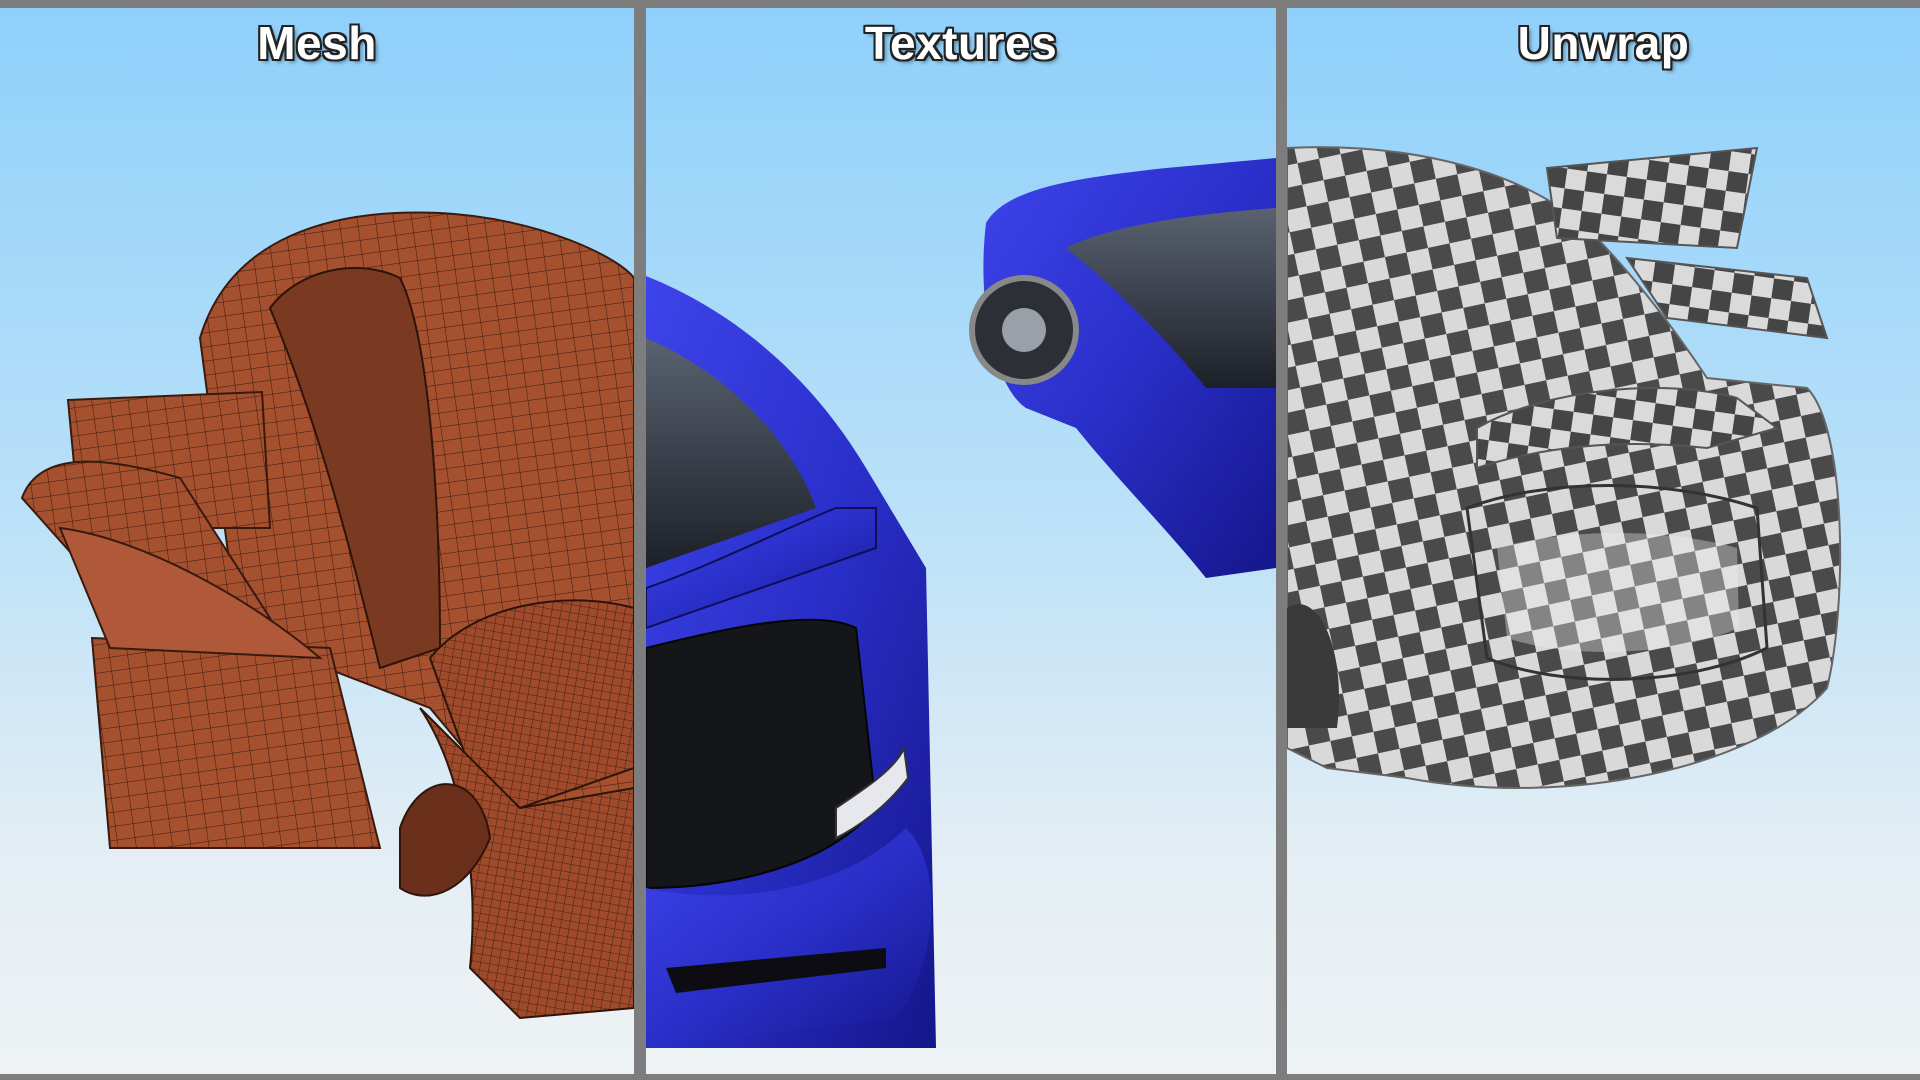  I want to click on panel-title-mesh: Mesh, so click(317, 43).